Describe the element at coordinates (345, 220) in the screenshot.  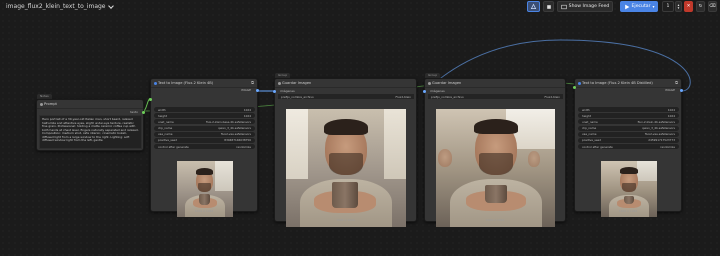
I see `save-image-1-caption: 1024 × 1024` at that location.